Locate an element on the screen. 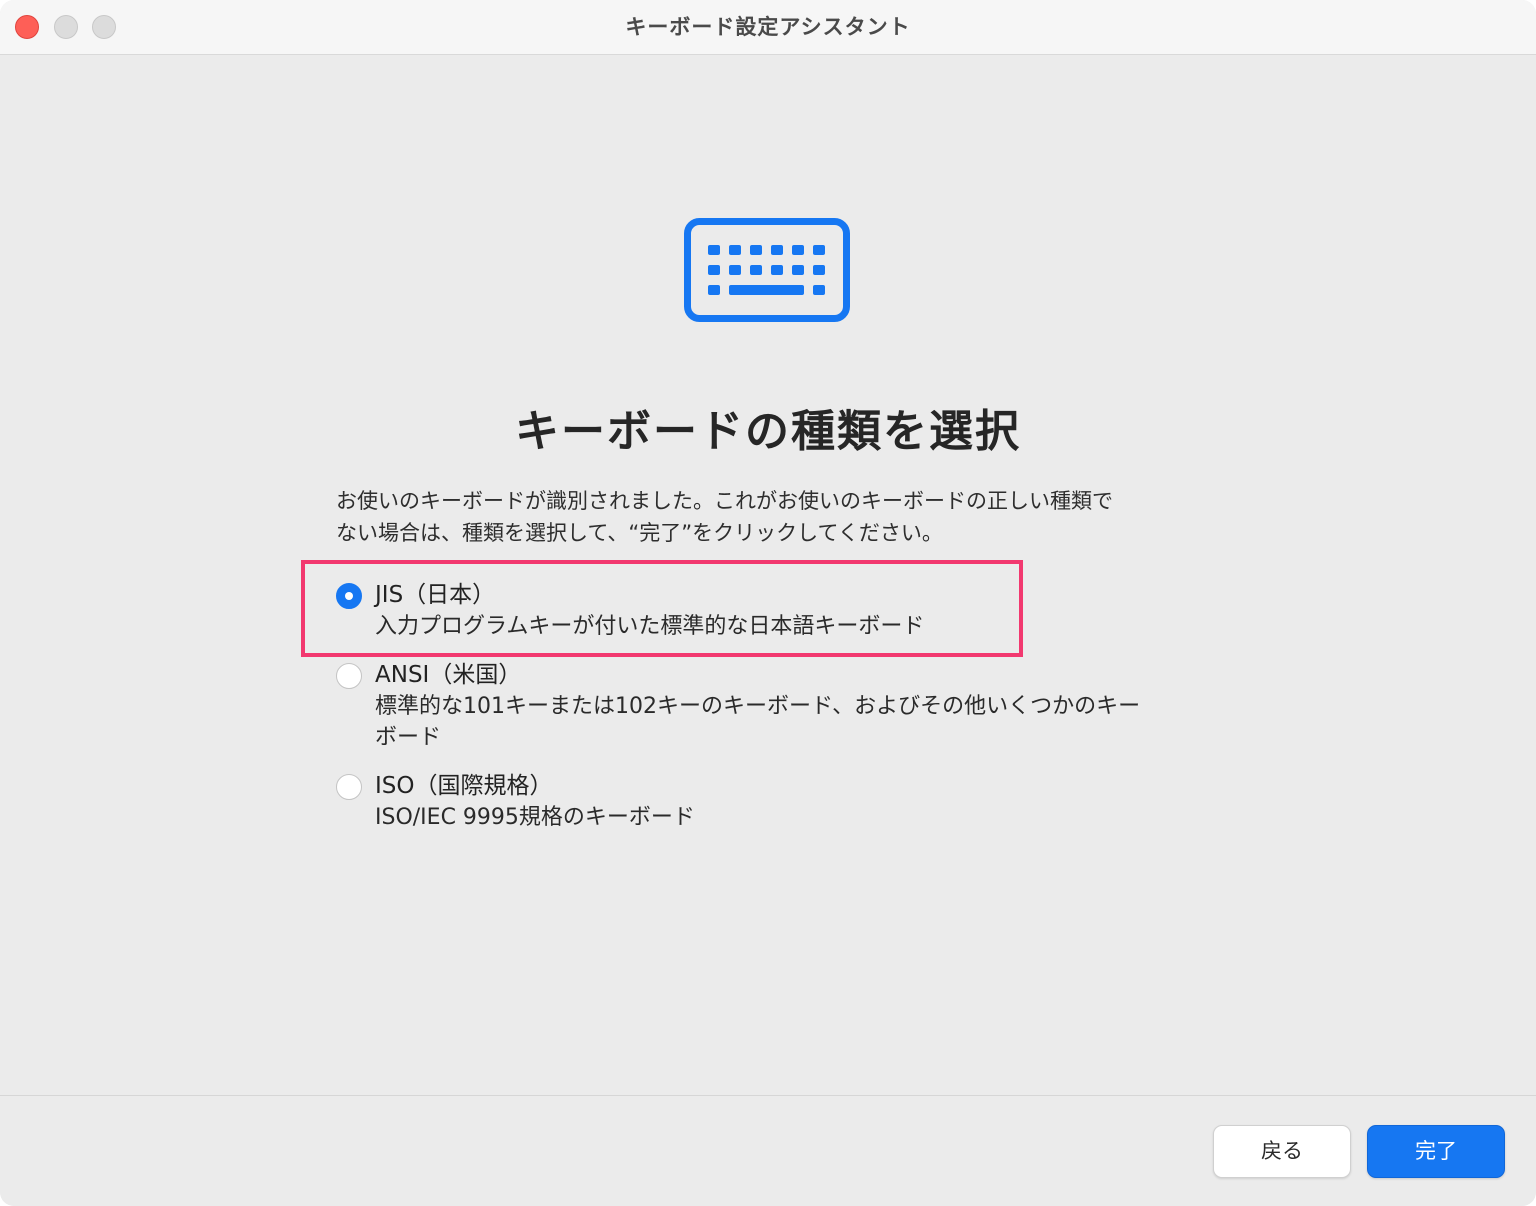 The height and width of the screenshot is (1206, 1536). option-title: ISO（国際規格） is located at coordinates (464, 786).